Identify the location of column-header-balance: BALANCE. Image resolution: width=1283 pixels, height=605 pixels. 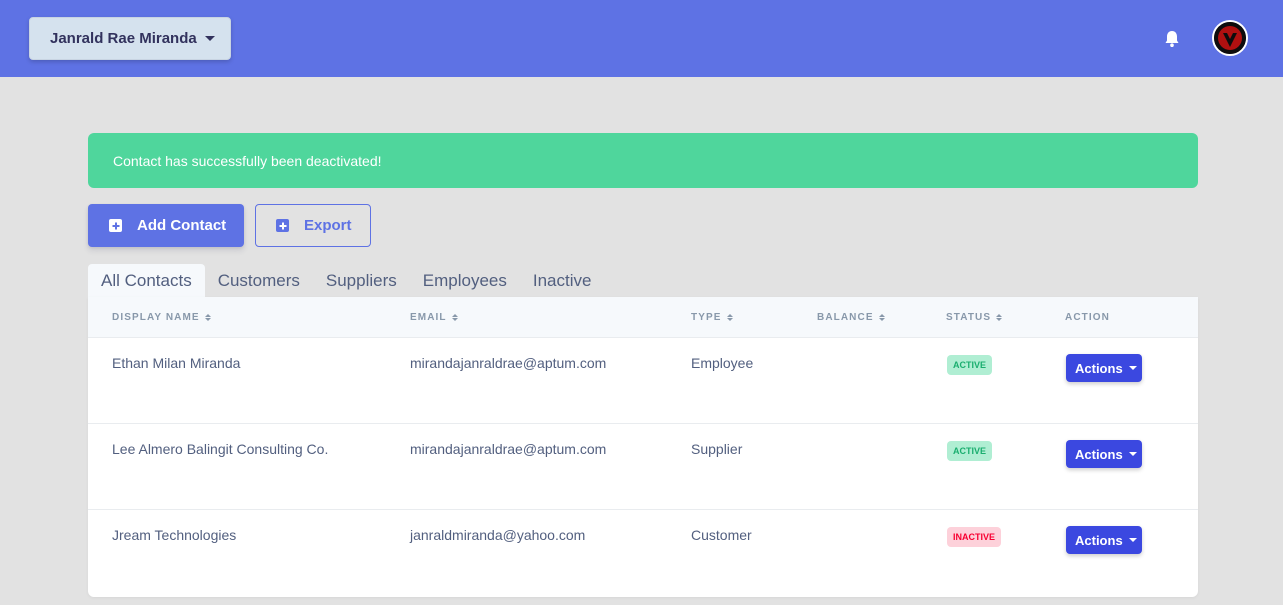
(851, 317).